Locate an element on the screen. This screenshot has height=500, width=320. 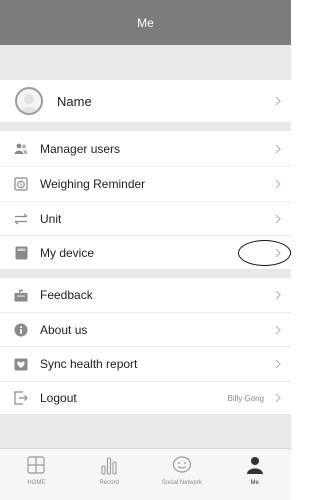
device-icon is located at coordinates (21, 253).